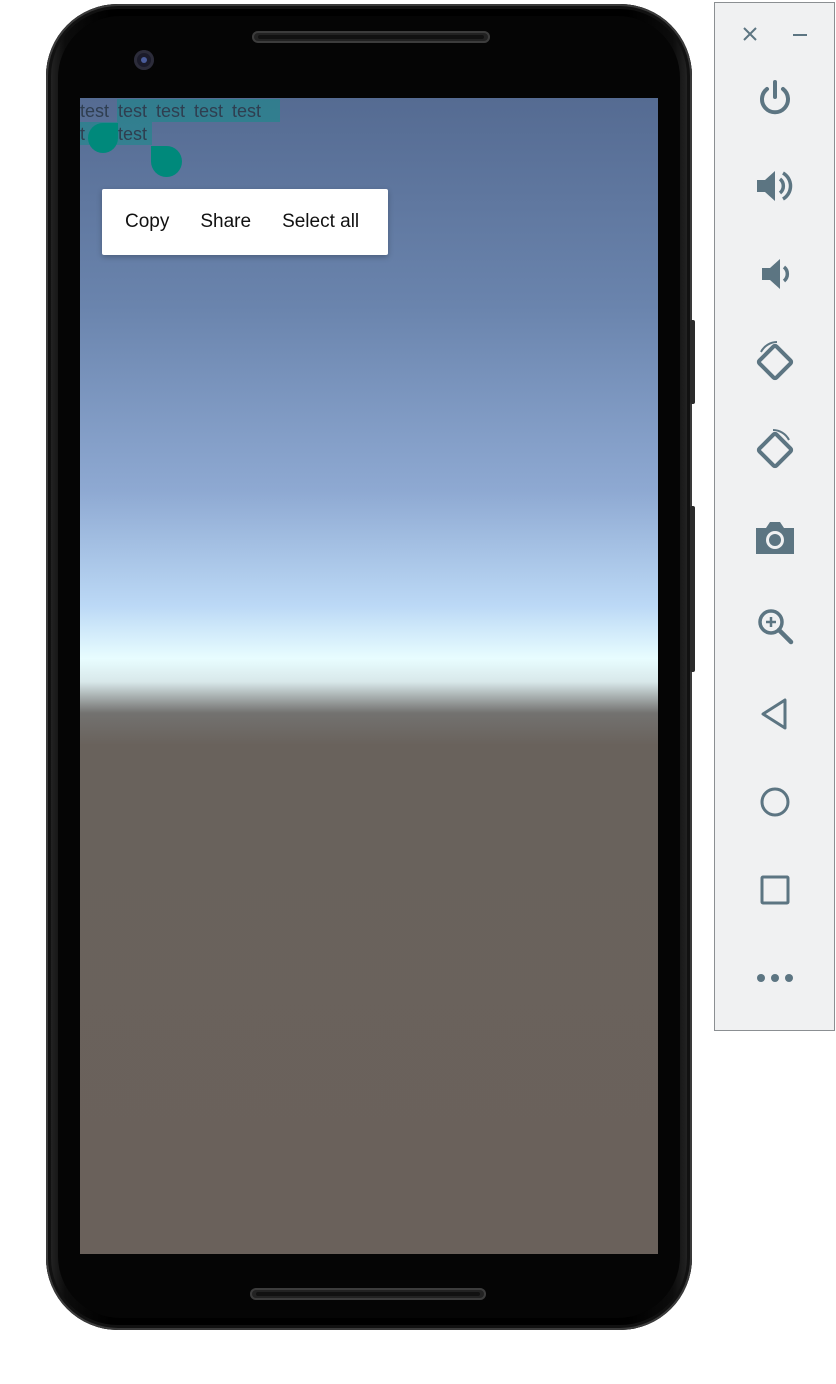  Describe the element at coordinates (774, 538) in the screenshot. I see `camera-icon` at that location.